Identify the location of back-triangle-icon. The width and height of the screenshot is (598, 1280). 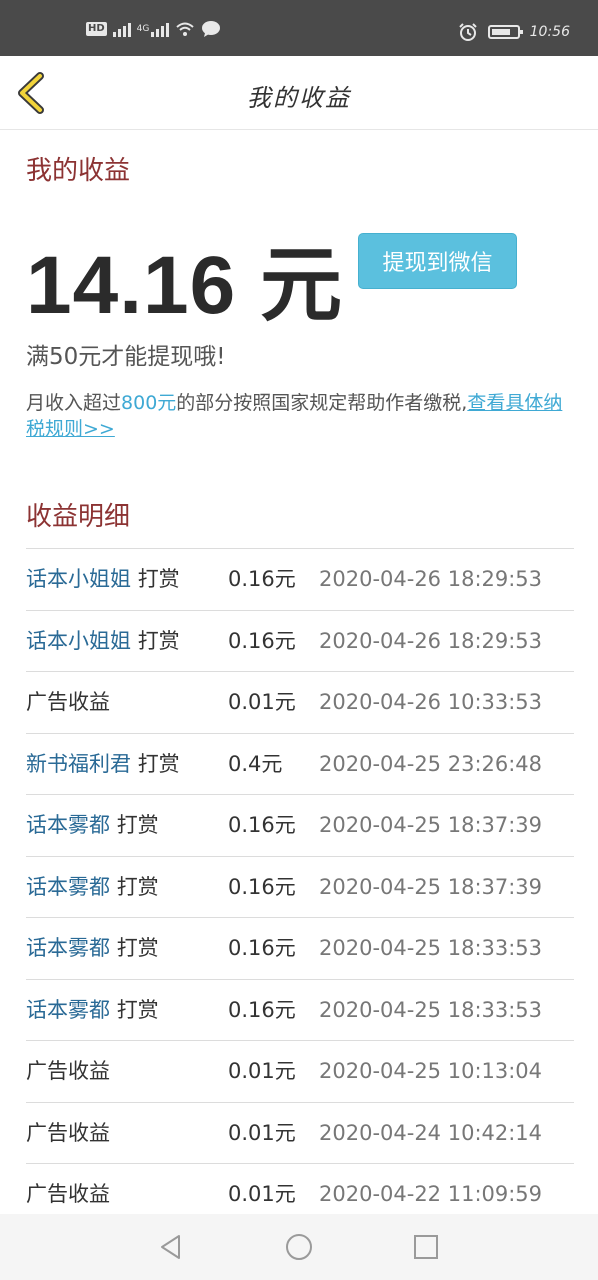
(170, 1247).